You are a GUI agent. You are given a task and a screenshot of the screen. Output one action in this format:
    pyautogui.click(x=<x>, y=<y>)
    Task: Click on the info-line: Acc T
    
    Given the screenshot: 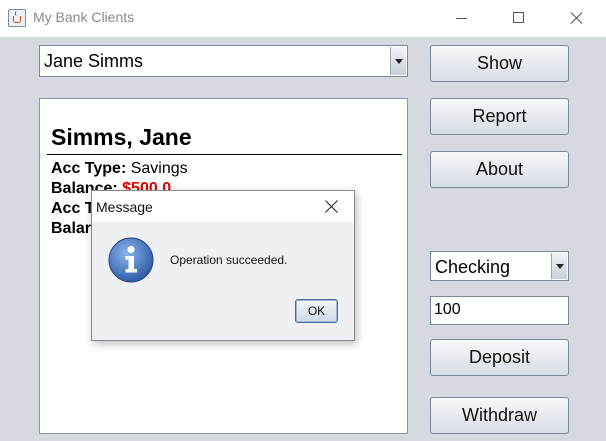 What is the action you would take?
    pyautogui.click(x=73, y=209)
    